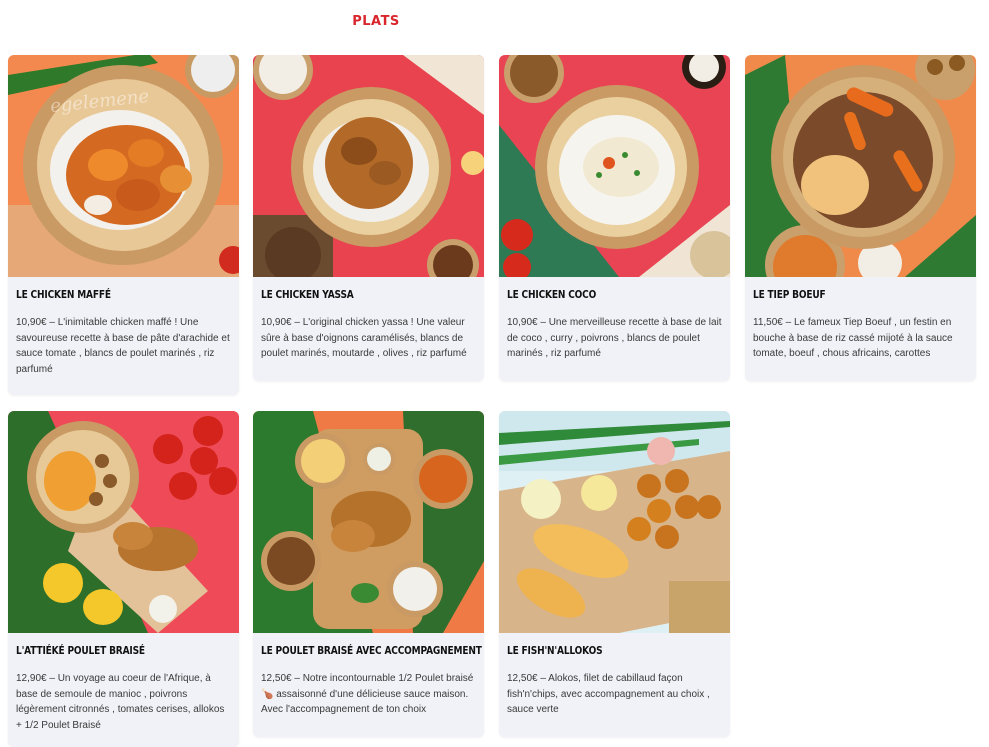  Describe the element at coordinates (552, 295) in the screenshot. I see `card-title: LE CHICKEN COCO` at that location.